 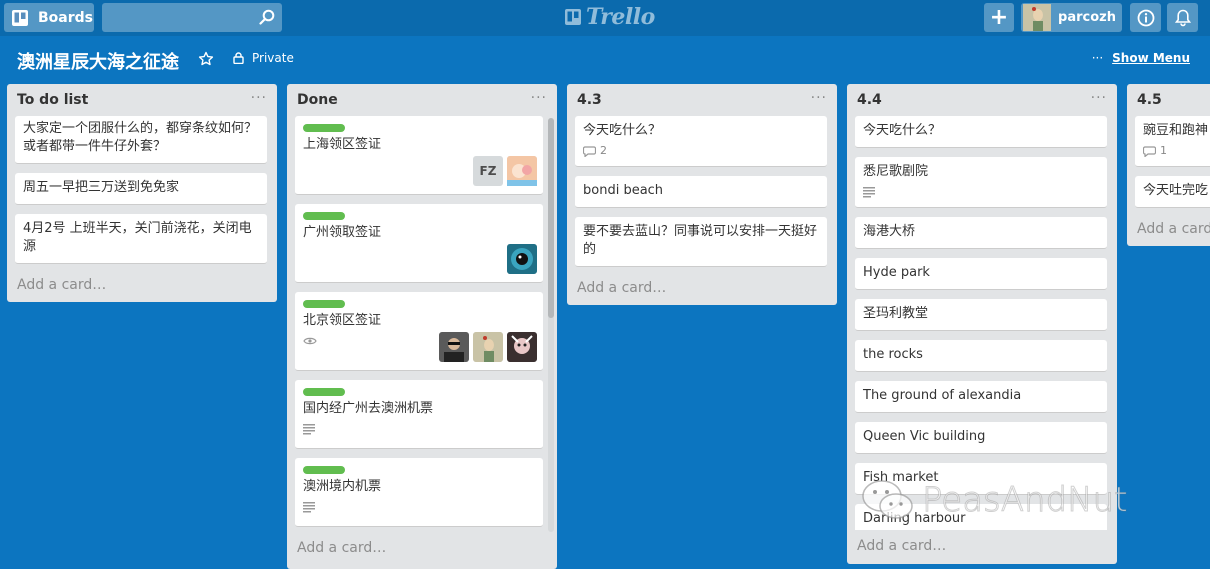 I want to click on info-button, so click(x=1145, y=17).